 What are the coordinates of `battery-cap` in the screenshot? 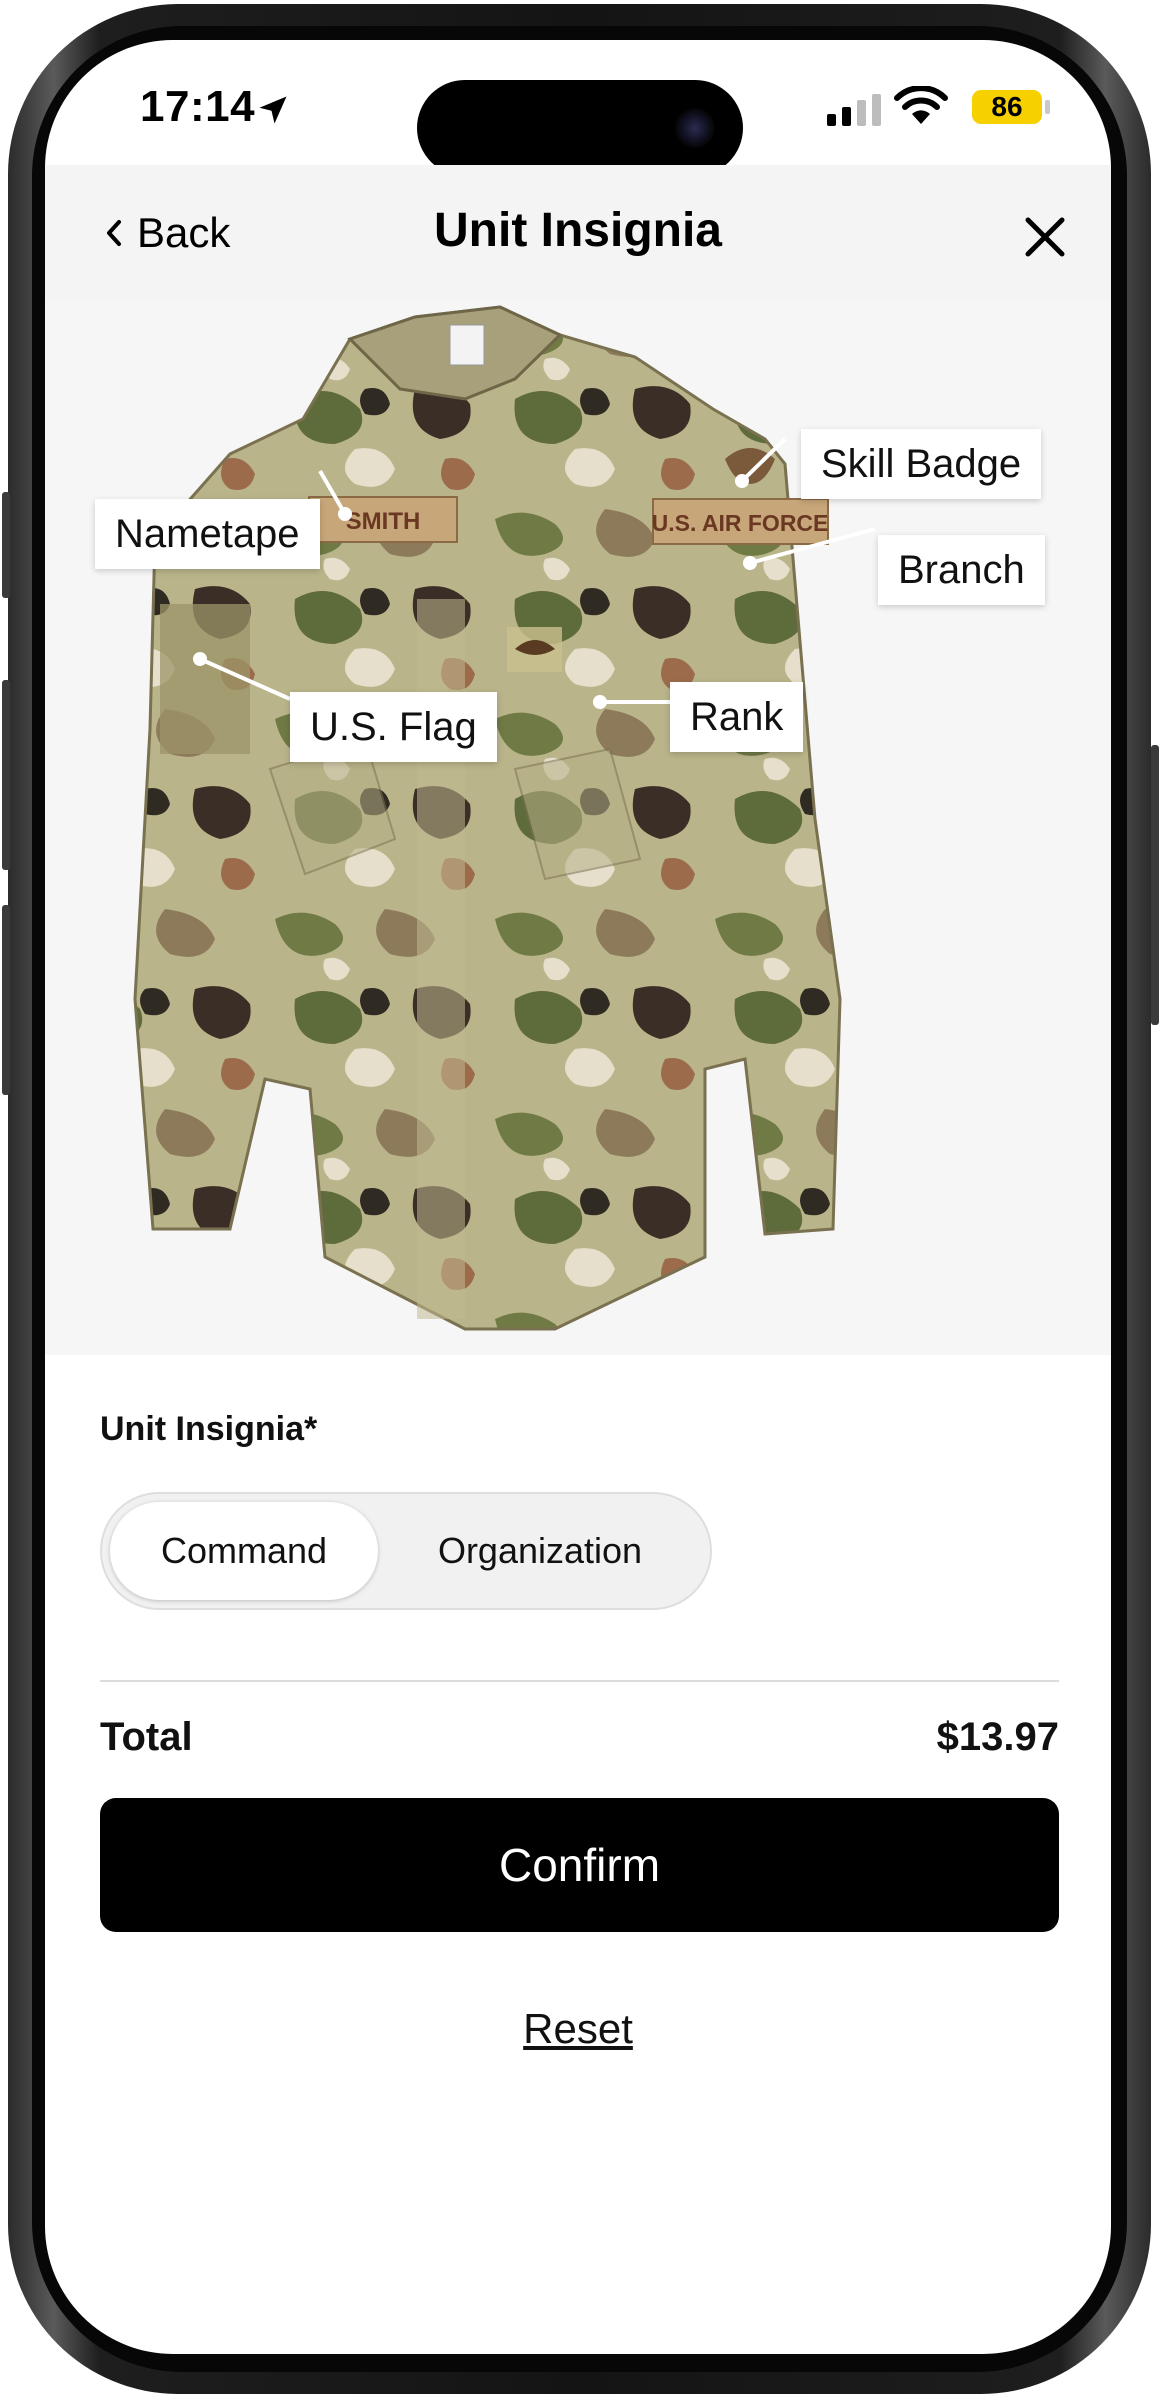 It's located at (1047, 107).